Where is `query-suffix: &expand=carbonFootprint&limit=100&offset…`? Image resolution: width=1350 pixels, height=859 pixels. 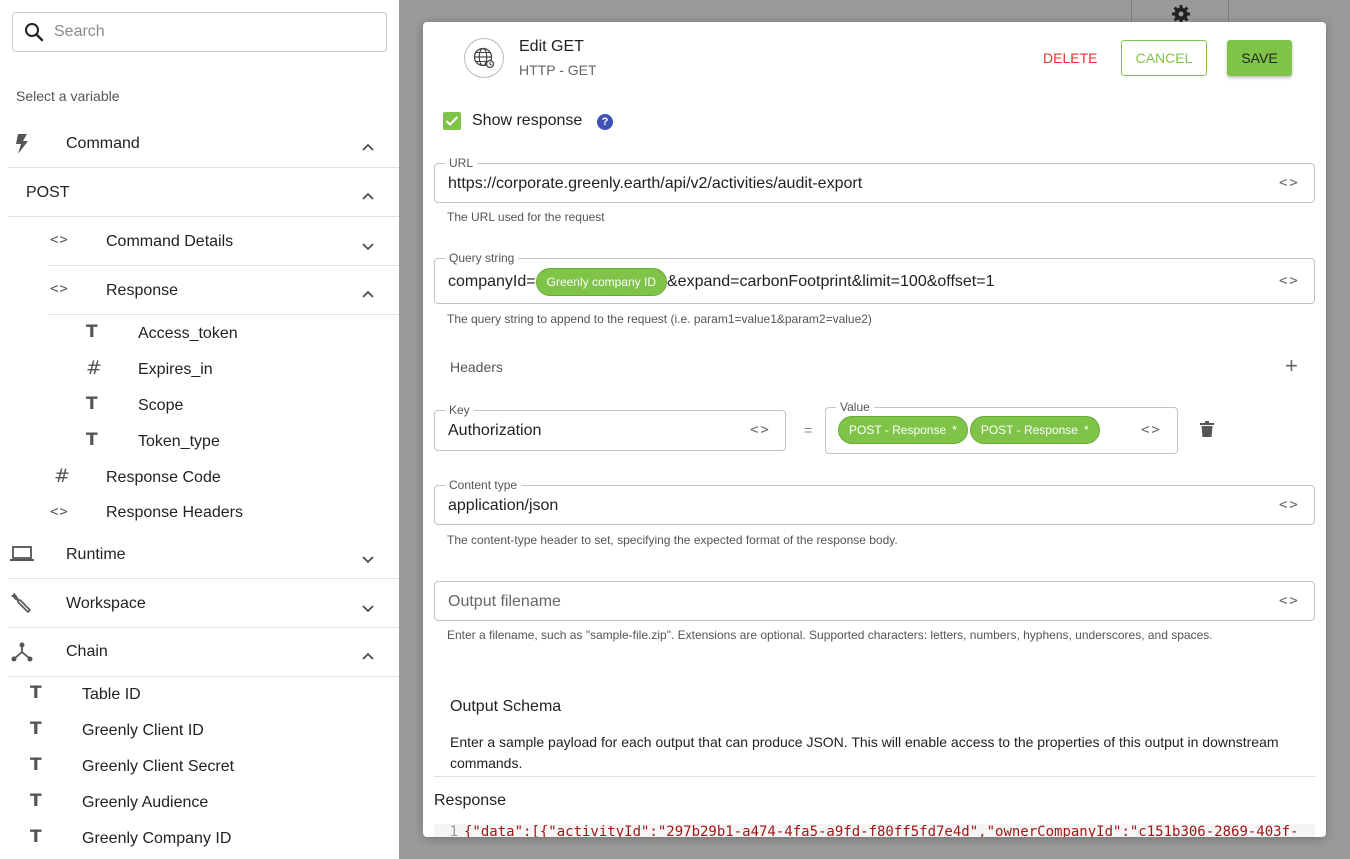 query-suffix: &expand=carbonFootprint&limit=100&offset… is located at coordinates (831, 281).